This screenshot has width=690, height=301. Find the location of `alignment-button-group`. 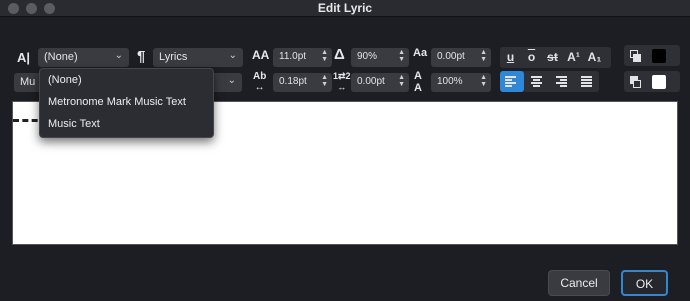

alignment-button-group is located at coordinates (549, 81).